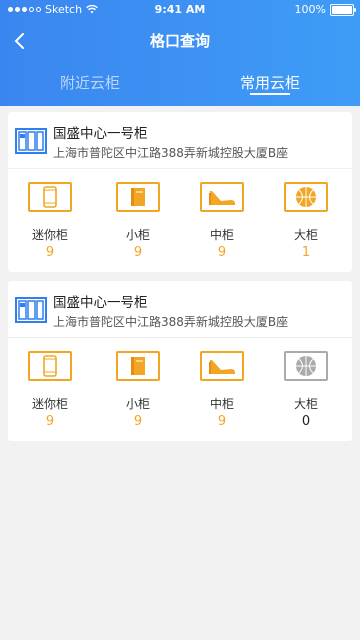 This screenshot has width=360, height=640. I want to click on page-title: 格口查询, so click(179, 41).